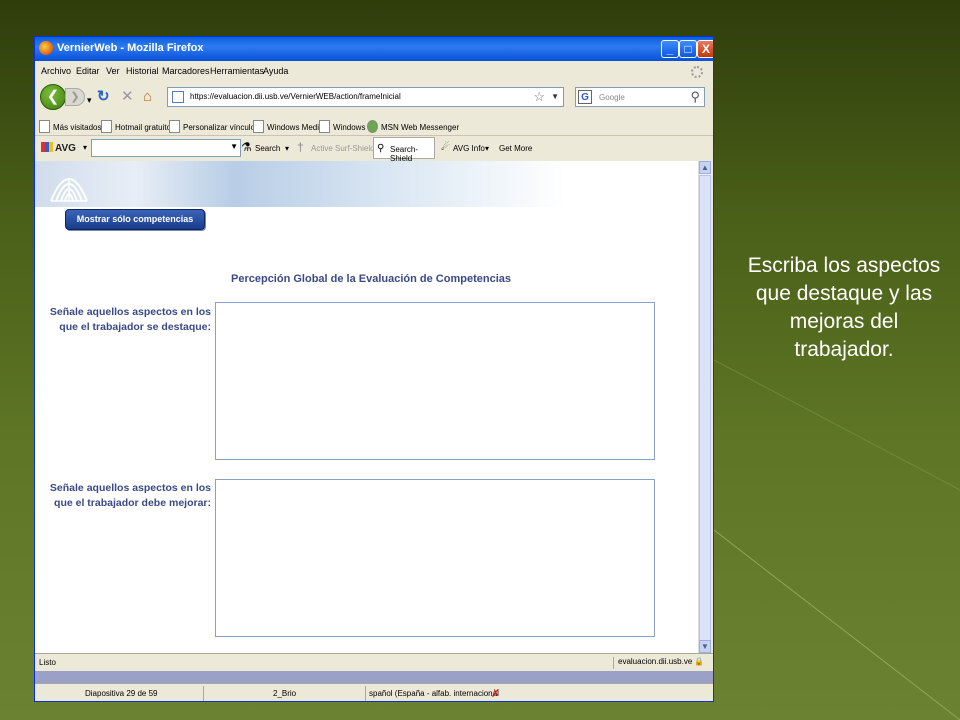  I want to click on search-shield-button: Search-Shield ⚲, so click(404, 150).